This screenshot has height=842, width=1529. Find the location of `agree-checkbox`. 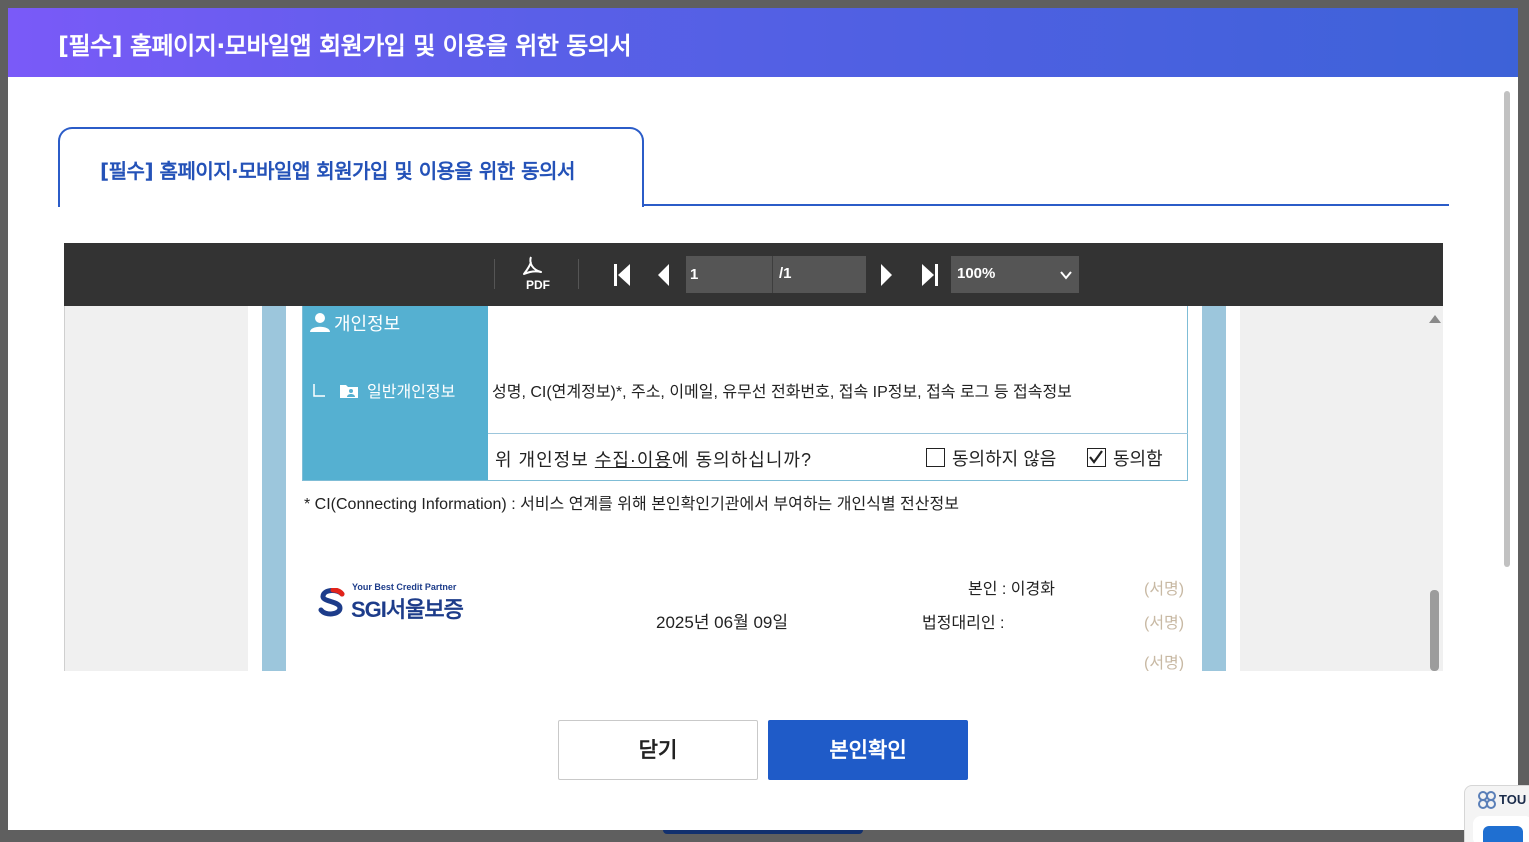

agree-checkbox is located at coordinates (1096, 457).